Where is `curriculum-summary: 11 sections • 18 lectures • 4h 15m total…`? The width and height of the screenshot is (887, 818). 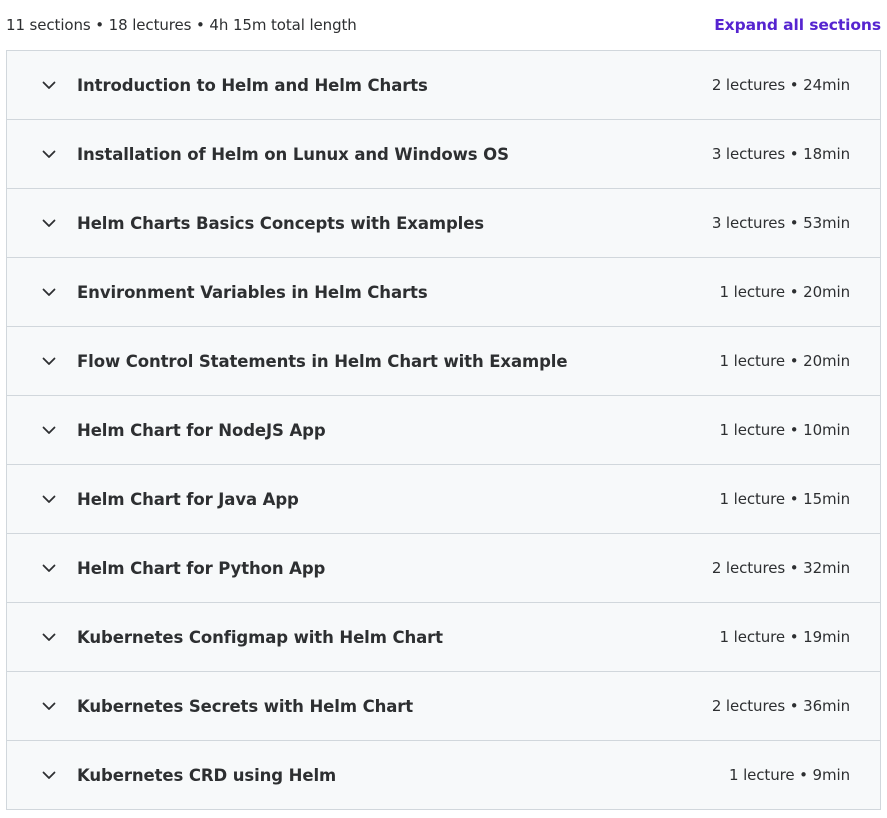
curriculum-summary: 11 sections • 18 lectures • 4h 15m total… is located at coordinates (181, 25).